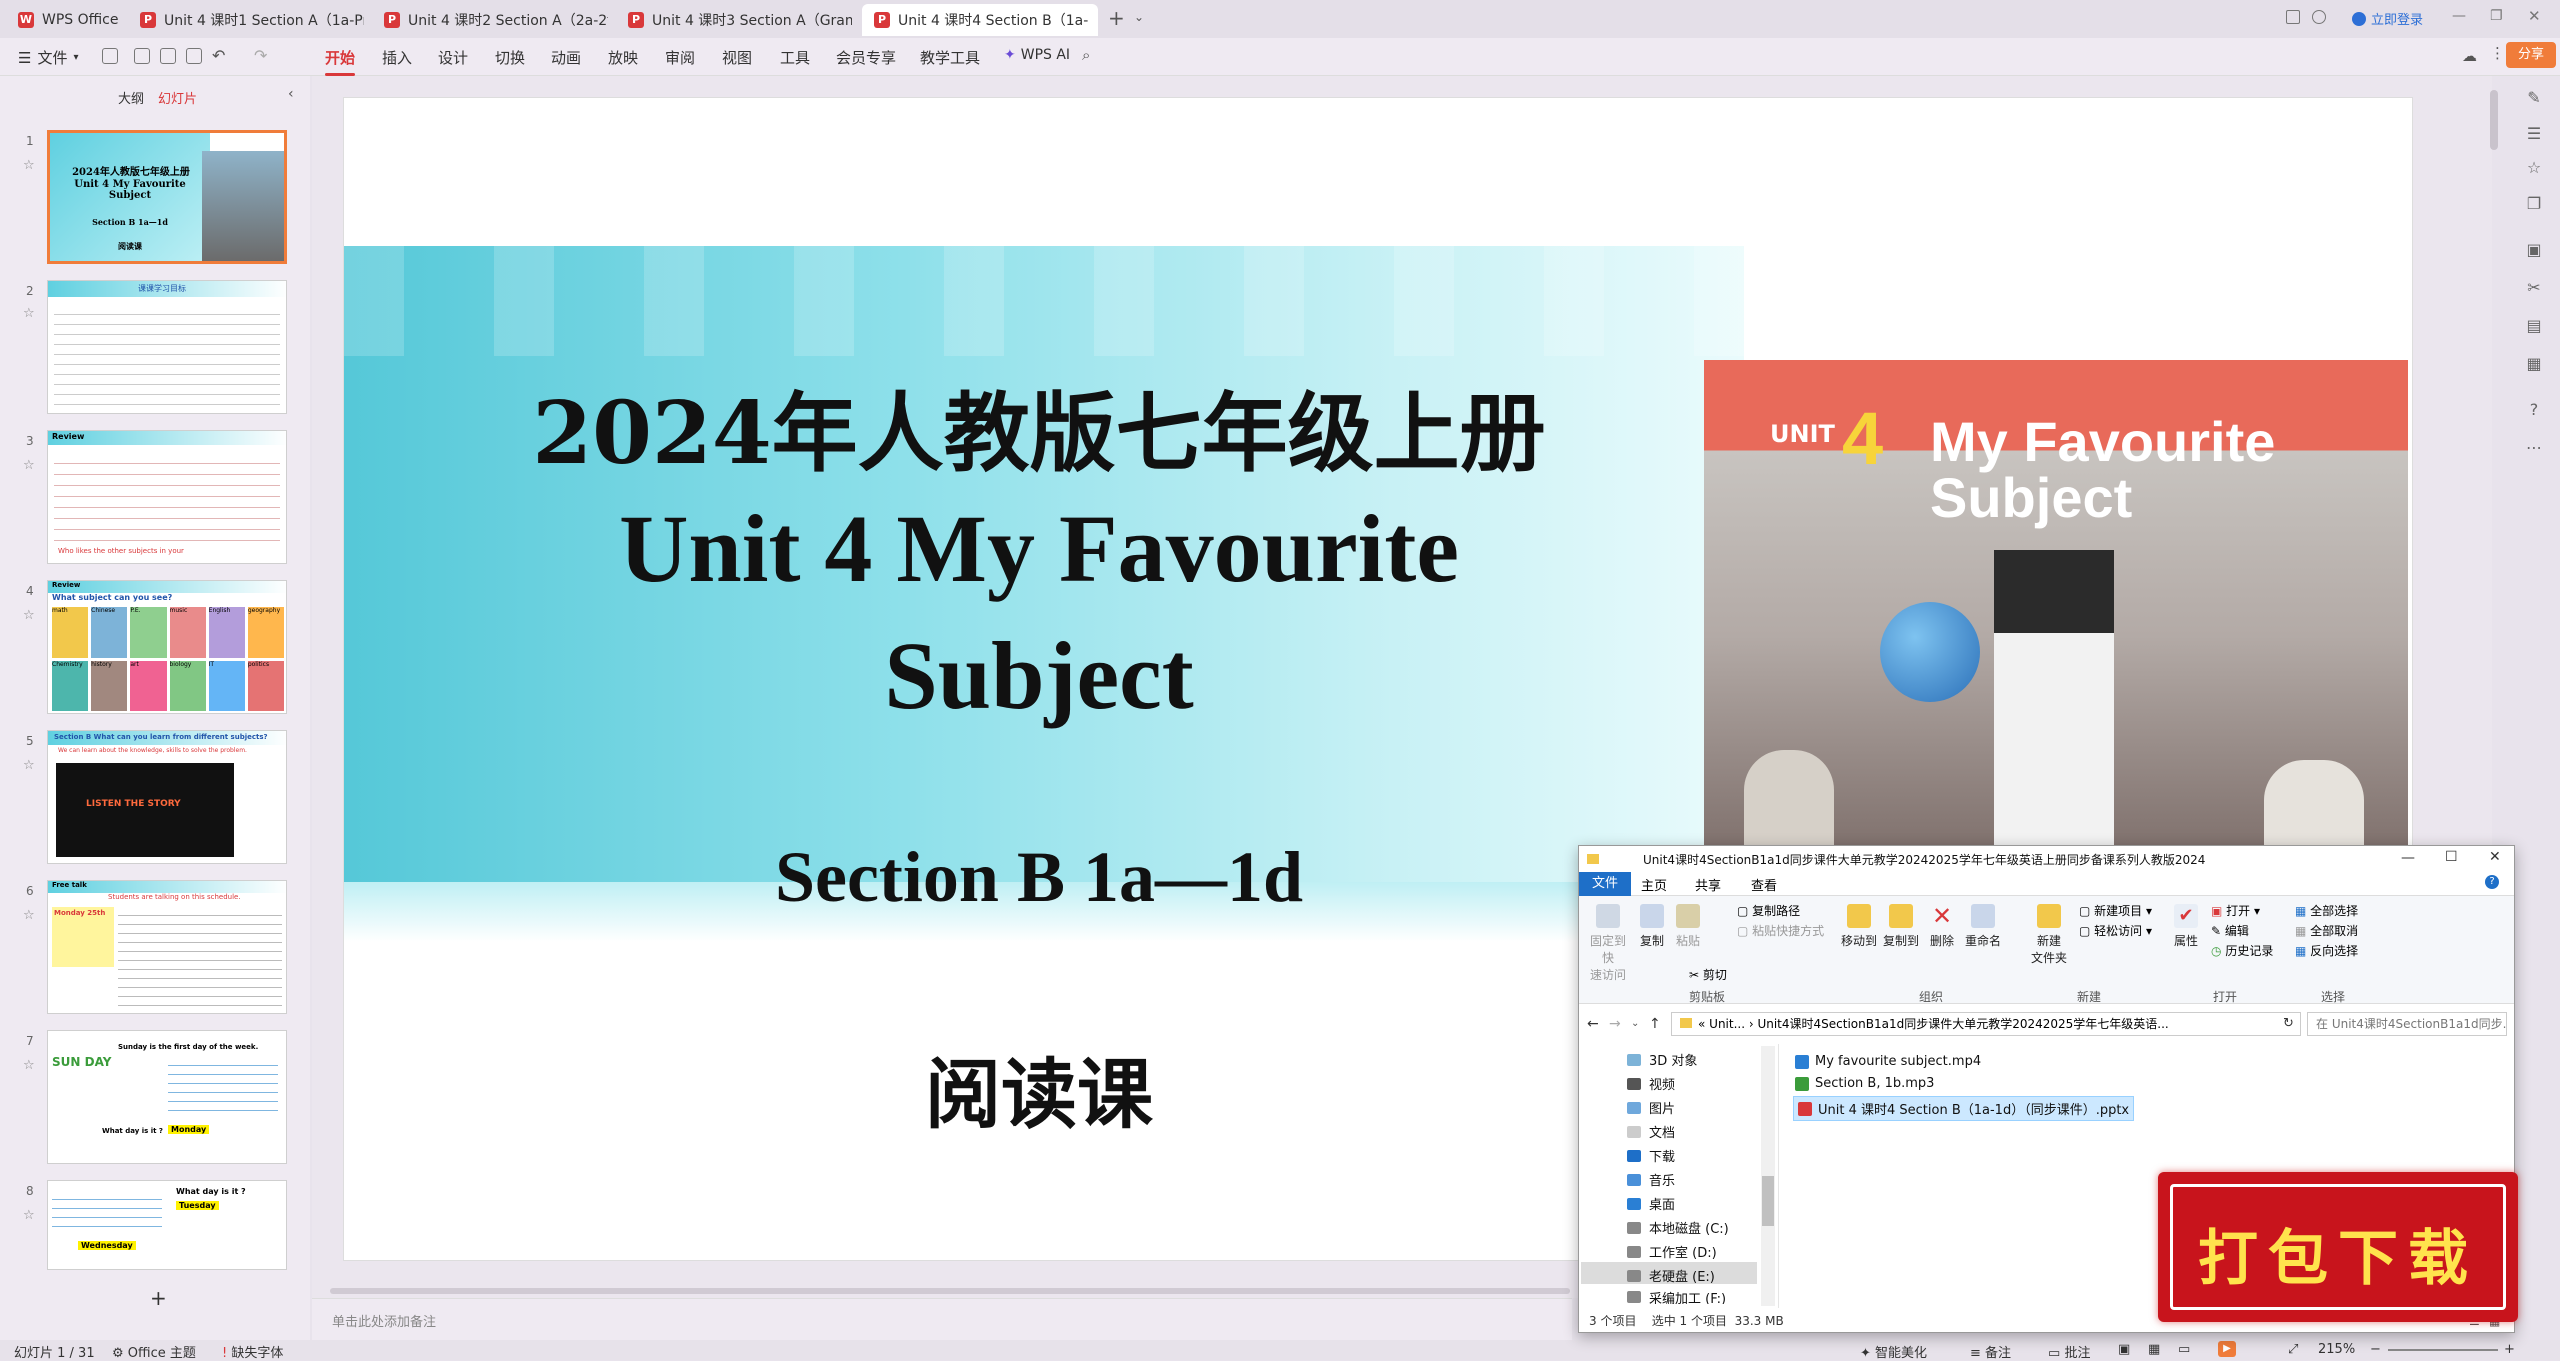 The image size is (2560, 1361). What do you see at coordinates (2534, 250) in the screenshot?
I see `image-icon: ▣` at bounding box center [2534, 250].